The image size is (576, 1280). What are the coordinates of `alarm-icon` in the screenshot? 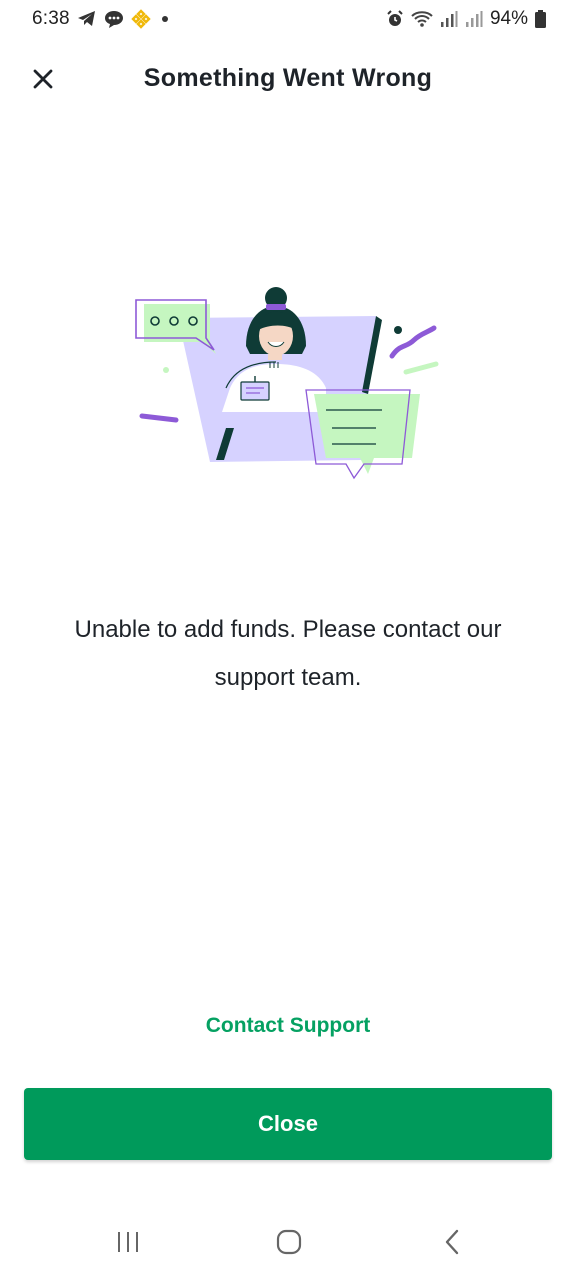 It's located at (395, 19).